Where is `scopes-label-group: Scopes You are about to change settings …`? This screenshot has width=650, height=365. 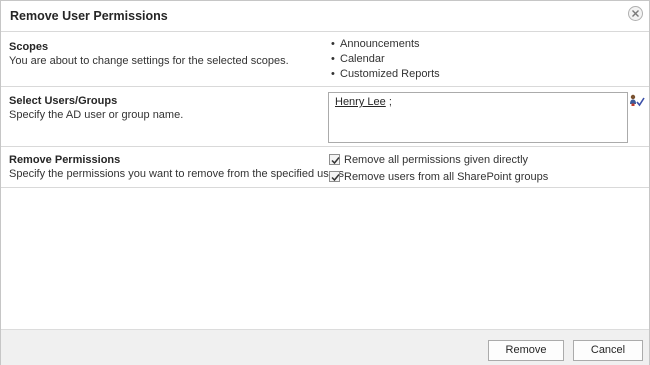
scopes-label-group: Scopes You are about to change settings … is located at coordinates (149, 54).